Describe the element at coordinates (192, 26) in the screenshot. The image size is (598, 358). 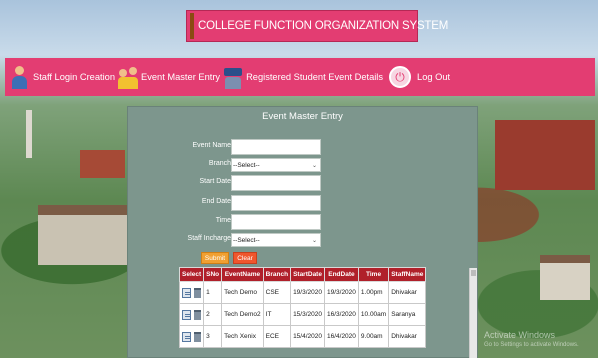
I see `college-logo-icon` at that location.